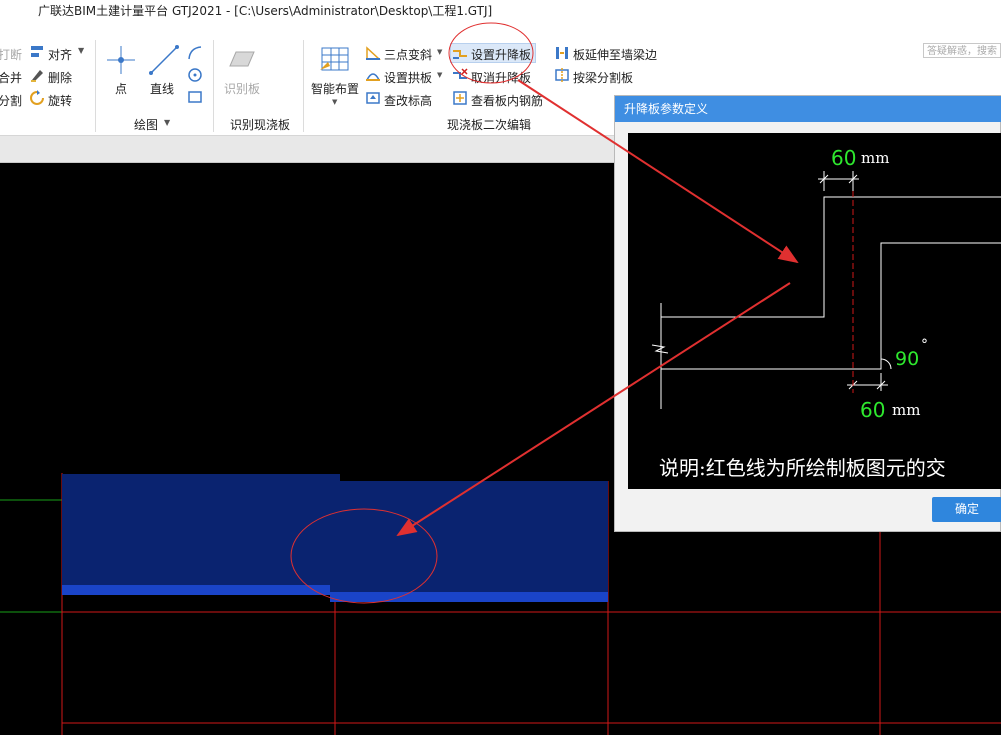 The width and height of the screenshot is (1001, 735). I want to click on highlight-circle-ribbon, so click(491, 53).